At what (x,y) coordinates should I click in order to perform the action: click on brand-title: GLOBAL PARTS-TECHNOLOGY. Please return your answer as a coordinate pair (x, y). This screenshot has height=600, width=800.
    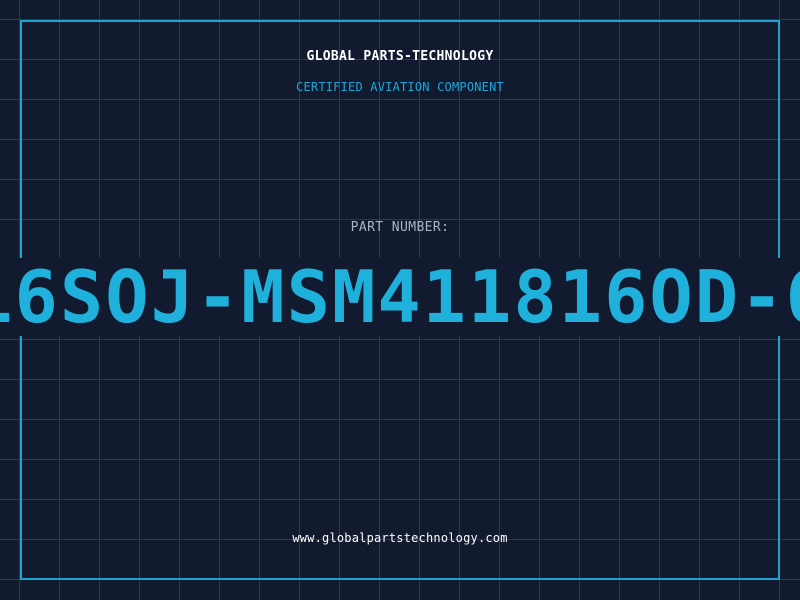
    Looking at the image, I should click on (400, 56).